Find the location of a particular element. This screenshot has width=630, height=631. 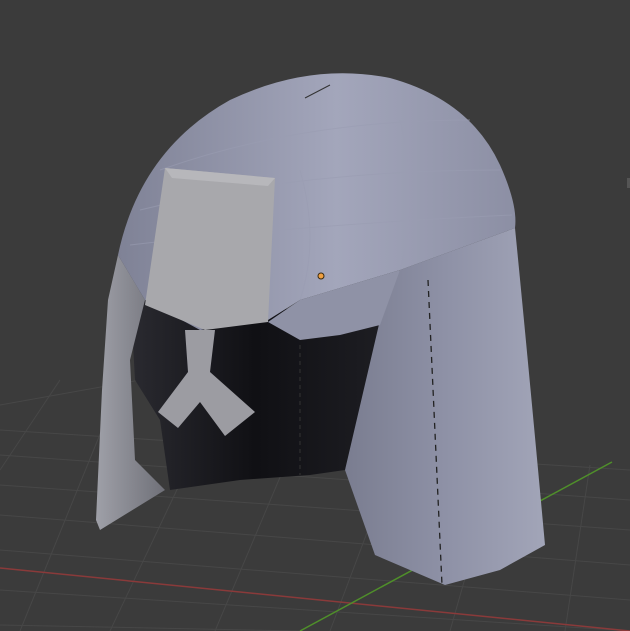

x-axis-line is located at coordinates (315, 599).